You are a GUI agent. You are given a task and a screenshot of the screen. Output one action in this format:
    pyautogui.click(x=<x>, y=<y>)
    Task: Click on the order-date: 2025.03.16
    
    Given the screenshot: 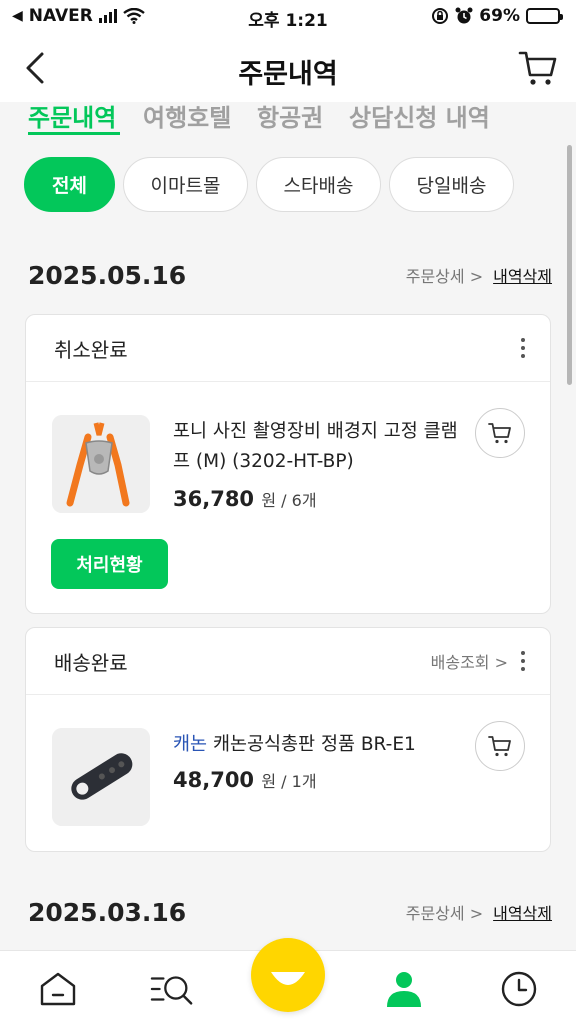 What is the action you would take?
    pyautogui.click(x=107, y=912)
    